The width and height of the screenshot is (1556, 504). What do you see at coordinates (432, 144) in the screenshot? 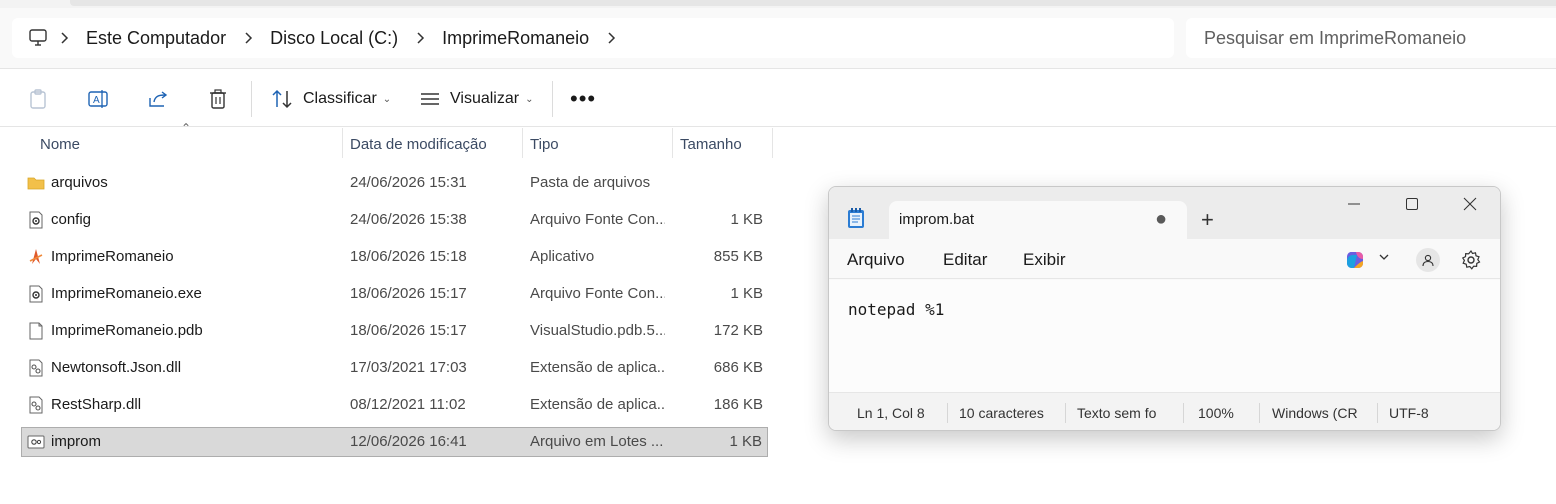
I see `column-header-date: Data de modificação` at bounding box center [432, 144].